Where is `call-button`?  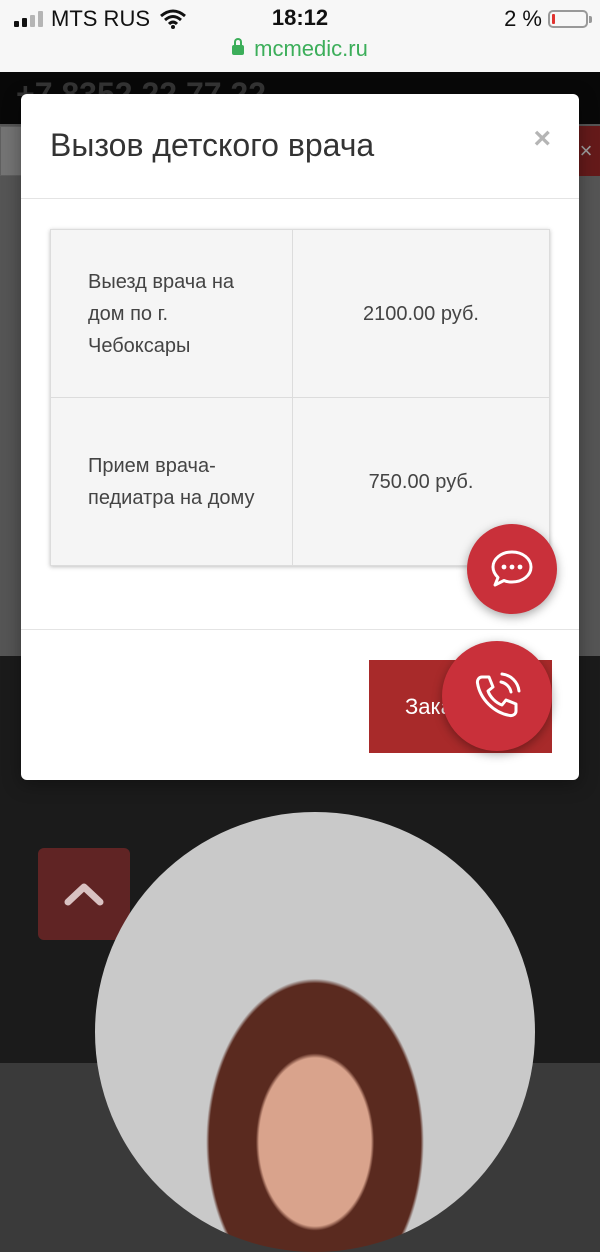 call-button is located at coordinates (497, 696).